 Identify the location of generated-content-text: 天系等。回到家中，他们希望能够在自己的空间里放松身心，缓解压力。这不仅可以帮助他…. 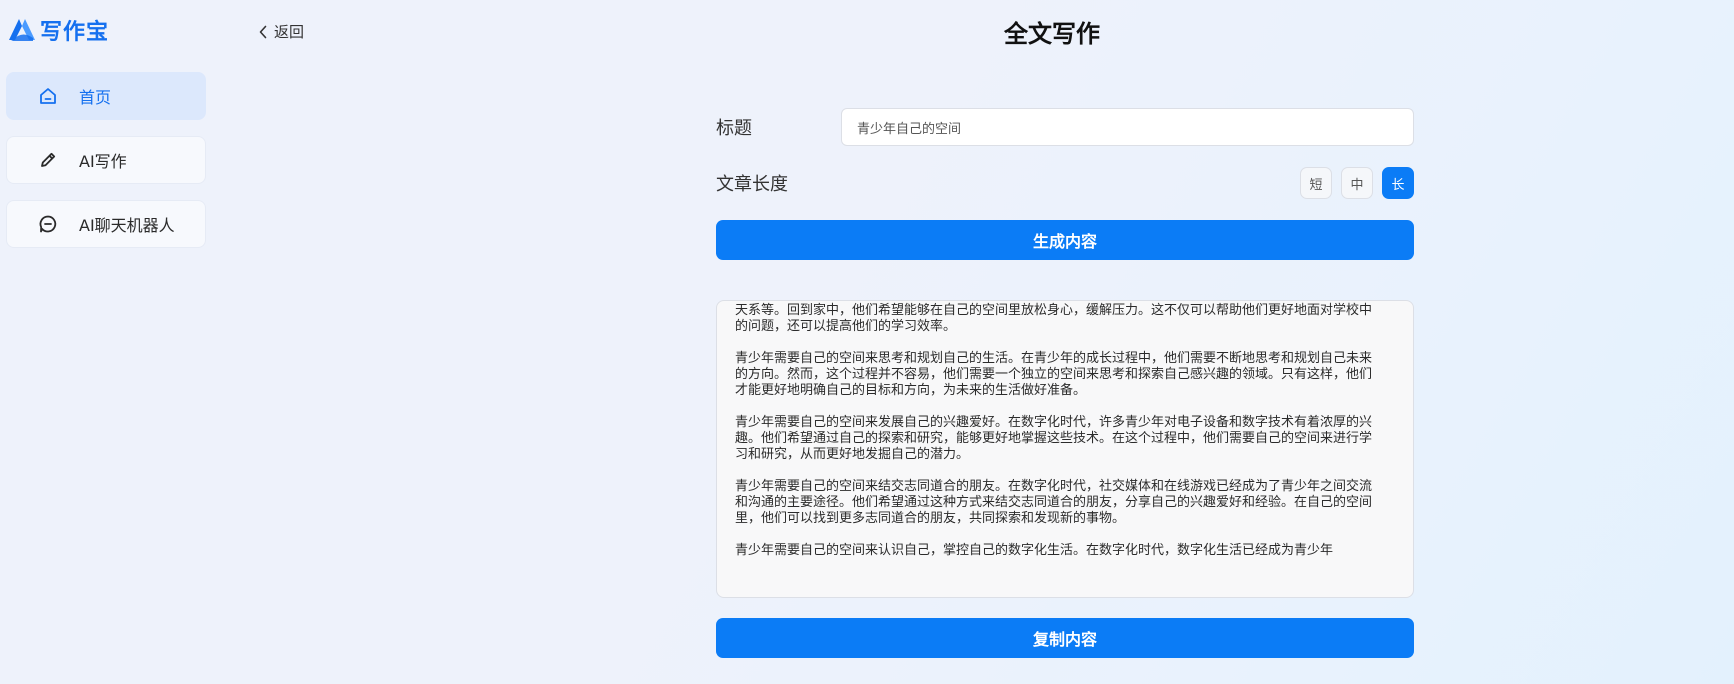
(1057, 439).